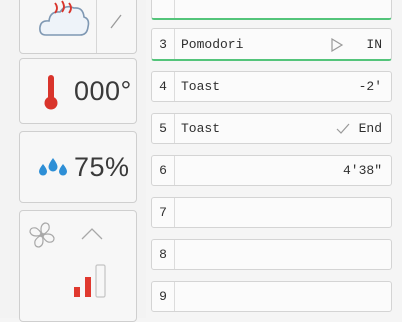  Describe the element at coordinates (362, 170) in the screenshot. I see `row-value: 4'38"` at that location.